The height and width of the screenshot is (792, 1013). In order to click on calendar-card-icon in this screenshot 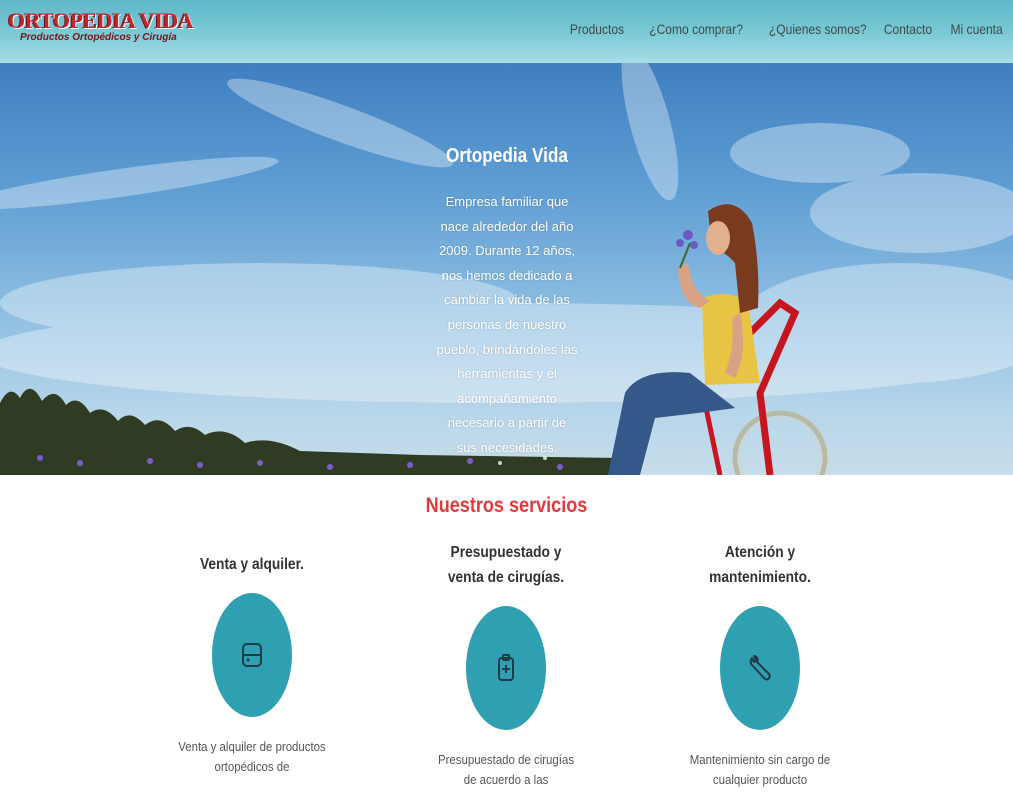, I will do `click(252, 655)`.